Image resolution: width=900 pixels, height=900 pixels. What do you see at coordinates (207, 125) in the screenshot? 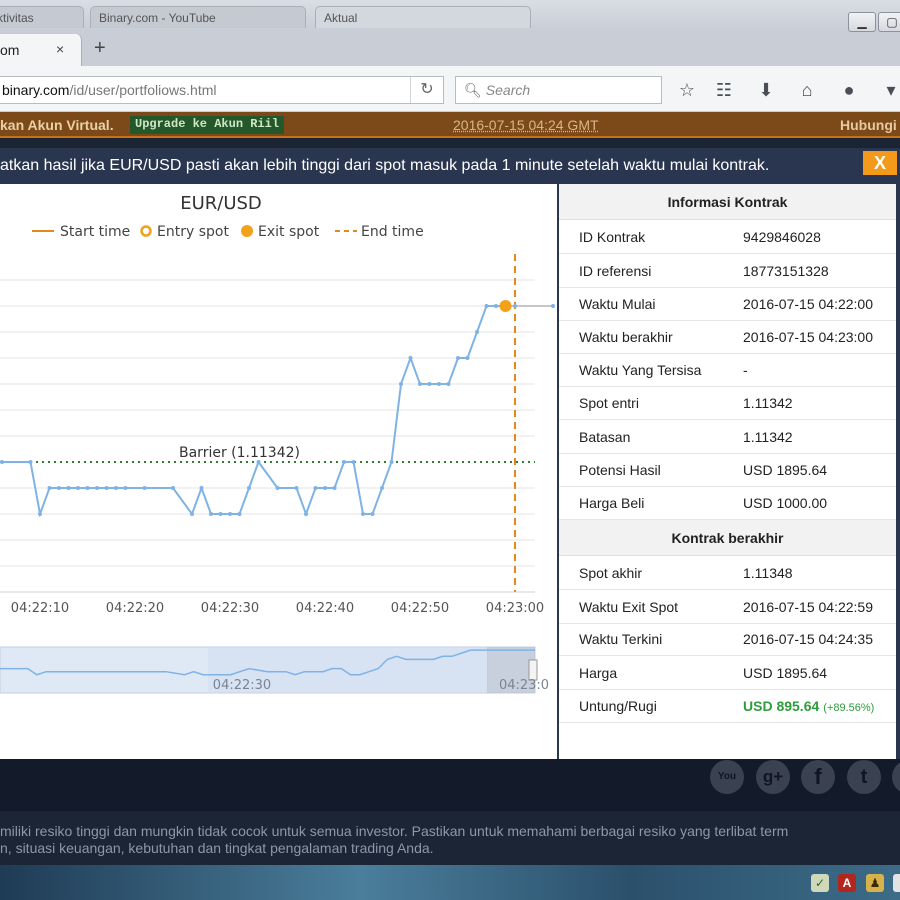
I see `upgrade-button: Upgrade ke Akun Riil` at bounding box center [207, 125].